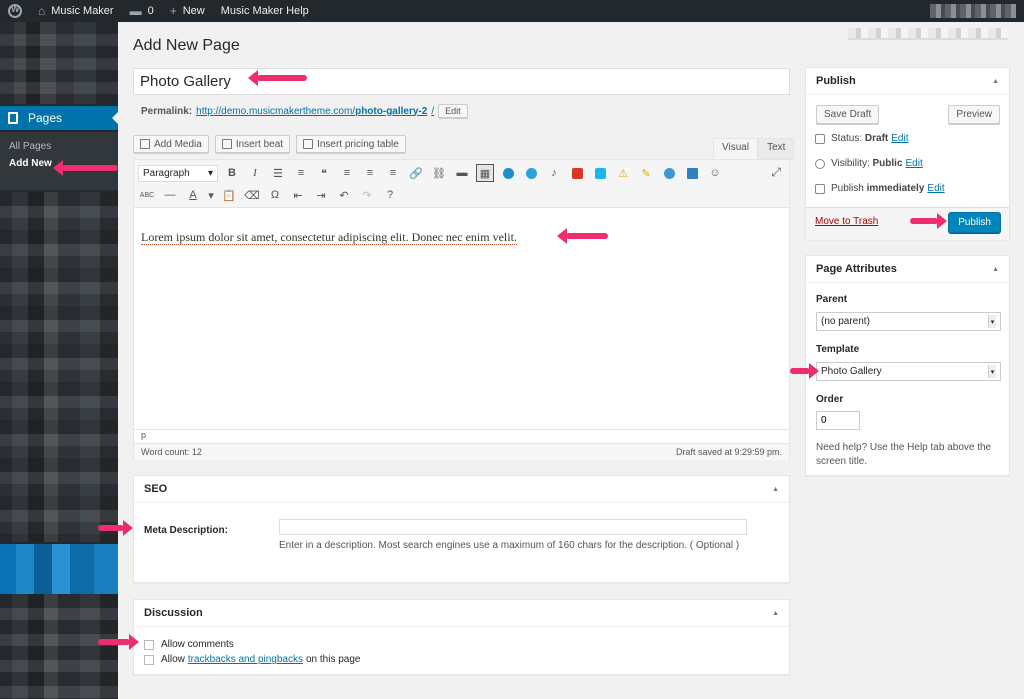  I want to click on warning-icon: ⚠, so click(623, 173).